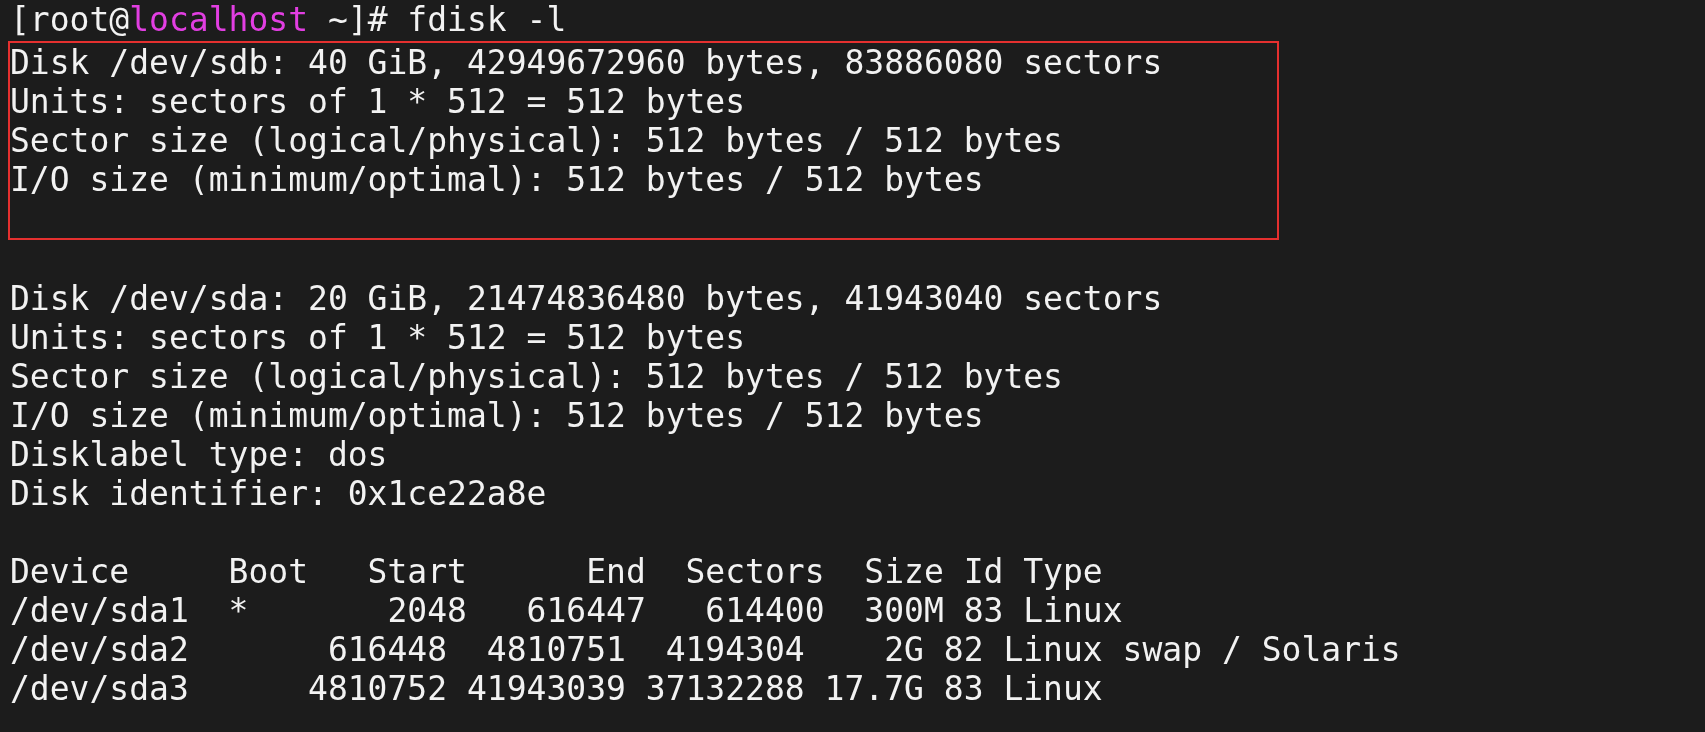  Describe the element at coordinates (586, 62) in the screenshot. I see `output-line: Disk /dev/sdb: 40 GiB, 42949672960 bytes, 83886080 sectors` at that location.